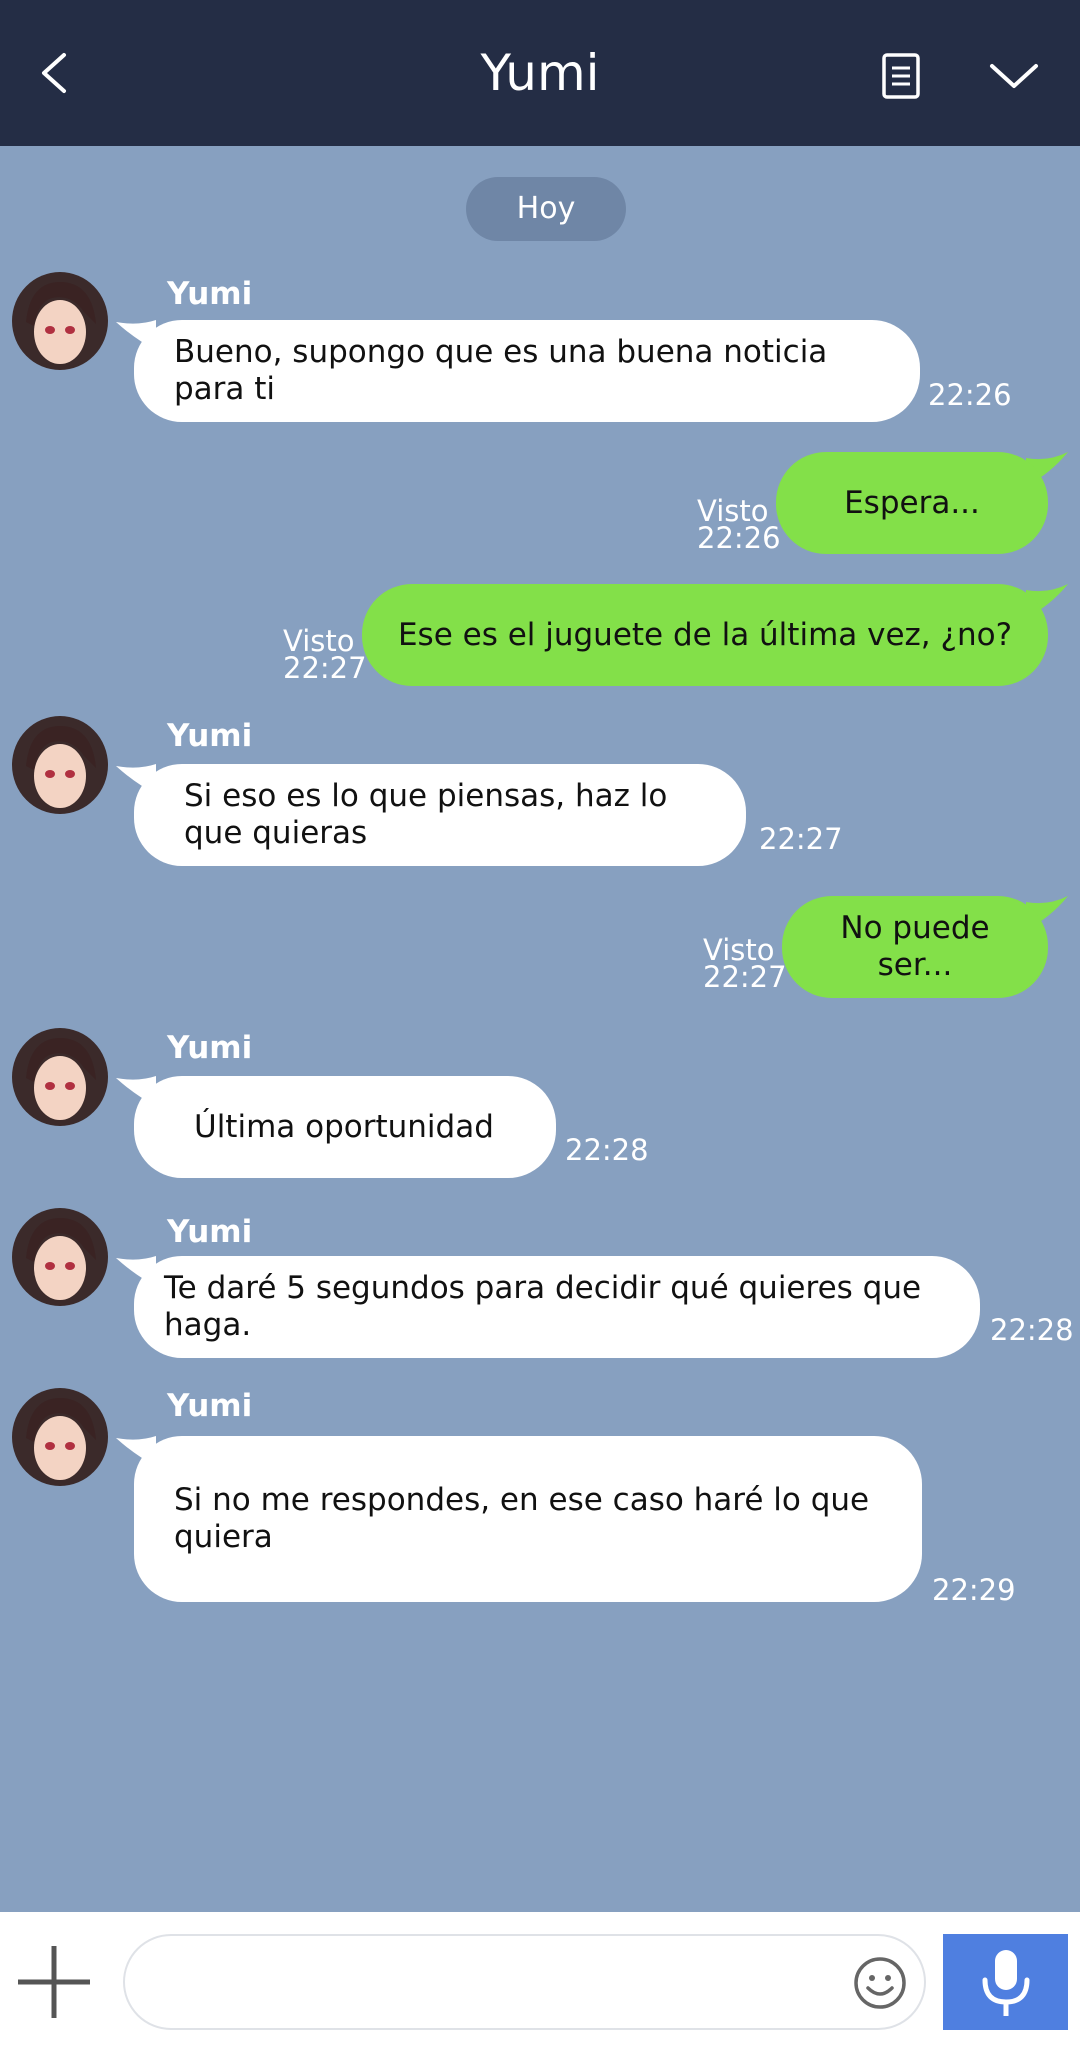  What do you see at coordinates (540, 73) in the screenshot?
I see `chat-header: Yumi` at bounding box center [540, 73].